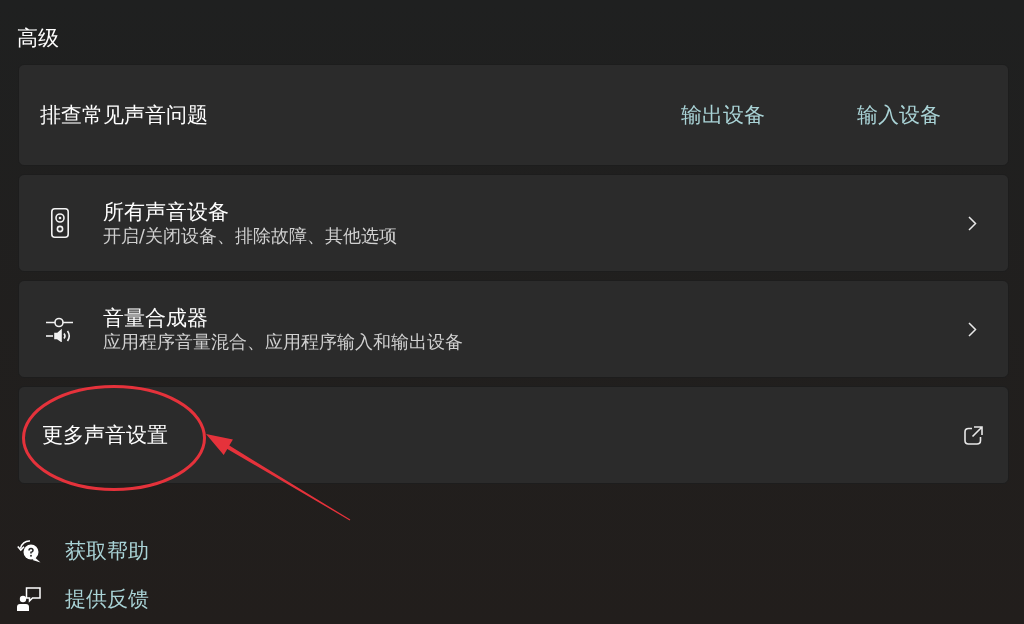  Describe the element at coordinates (250, 236) in the screenshot. I see `card-description: 开启/关闭设备、排除故障、其他选项` at that location.